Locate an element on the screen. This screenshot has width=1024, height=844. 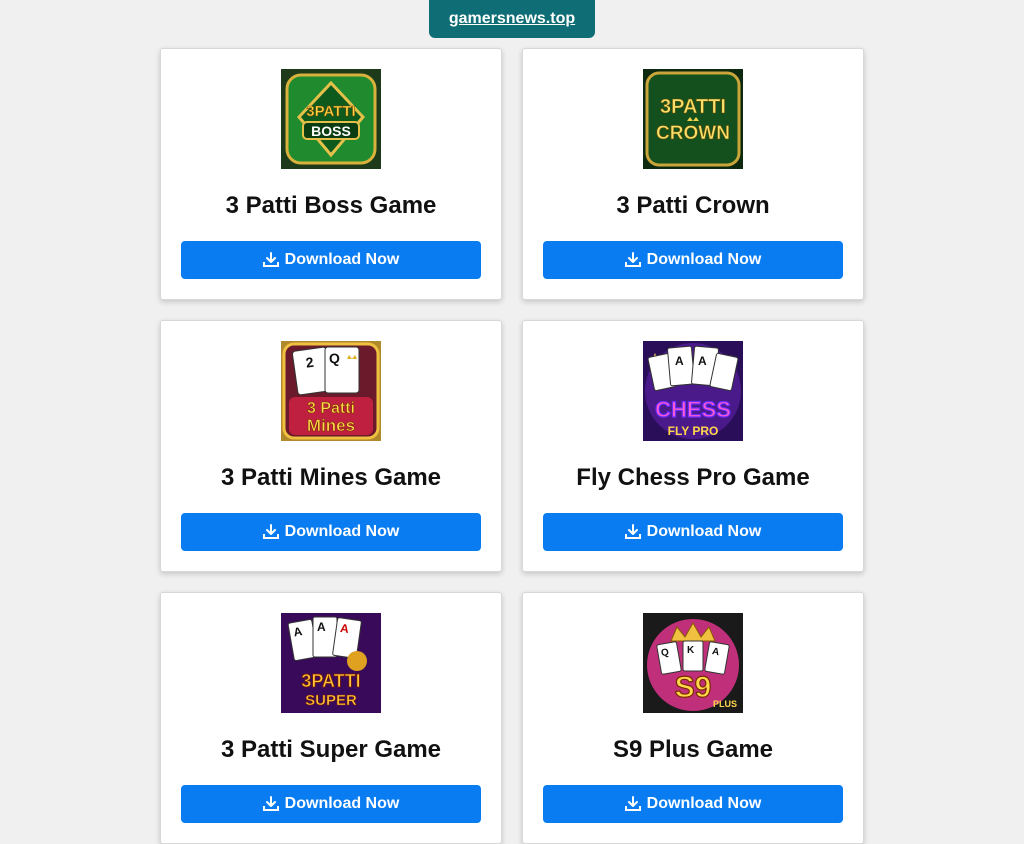
site-link: gamersnews.top is located at coordinates (512, 19).